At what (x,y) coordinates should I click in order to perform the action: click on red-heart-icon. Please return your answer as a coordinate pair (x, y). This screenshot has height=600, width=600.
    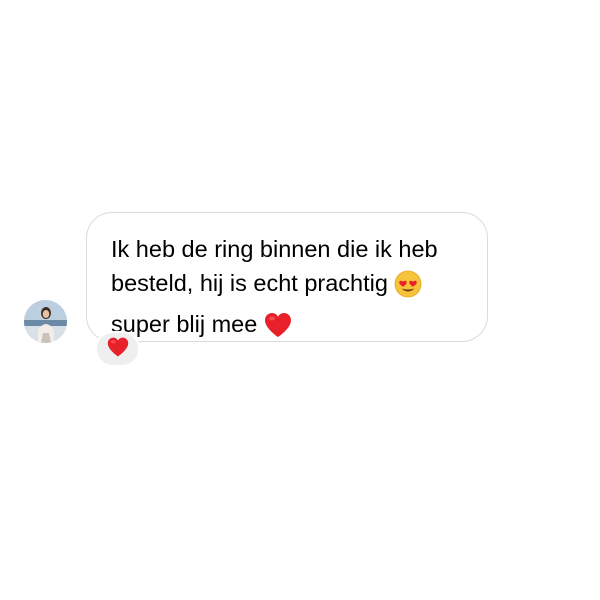
    Looking at the image, I should click on (118, 349).